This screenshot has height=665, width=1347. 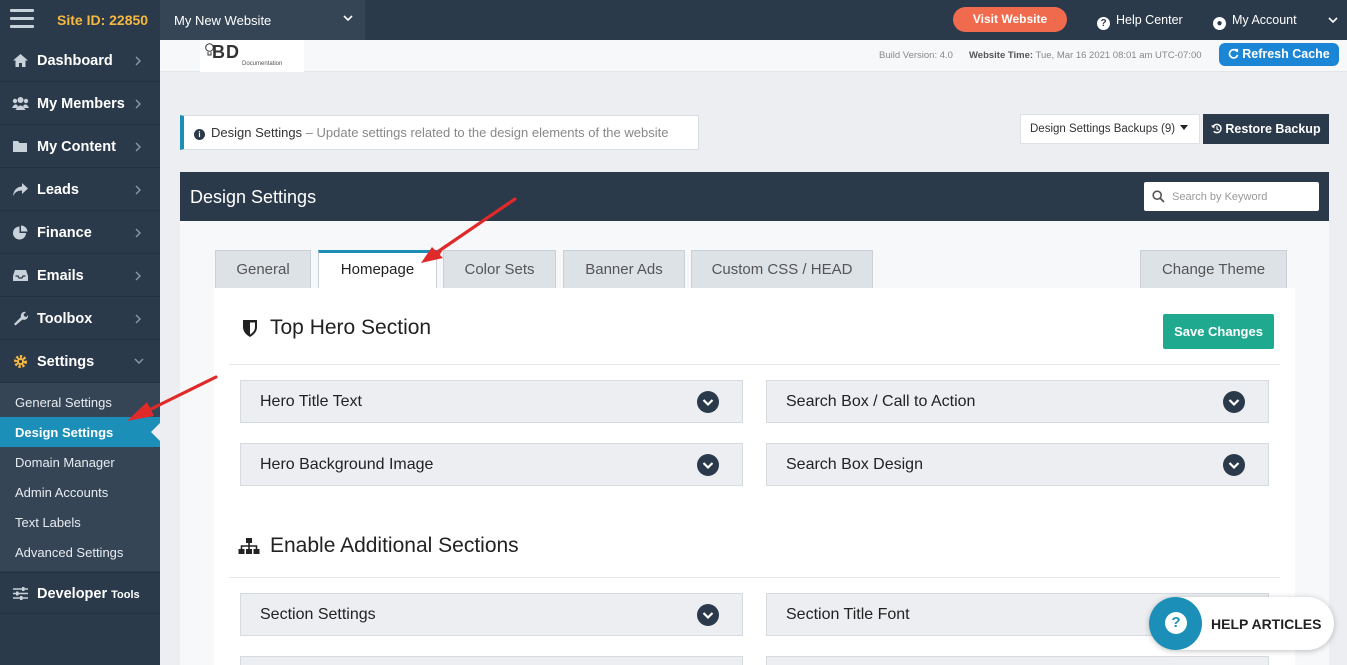 What do you see at coordinates (491, 614) in the screenshot?
I see `accordion-section-settings: Section Settings` at bounding box center [491, 614].